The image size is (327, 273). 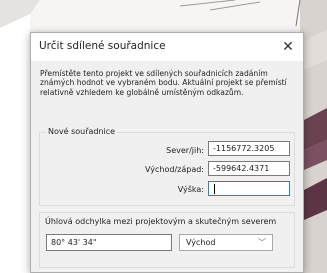 What do you see at coordinates (109, 242) in the screenshot?
I see `angle-field: 80° 43' 34"` at bounding box center [109, 242].